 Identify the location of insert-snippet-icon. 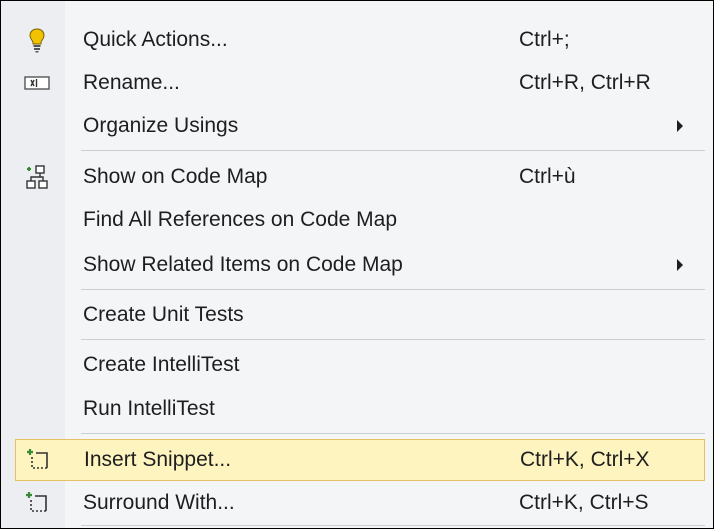
(38, 460).